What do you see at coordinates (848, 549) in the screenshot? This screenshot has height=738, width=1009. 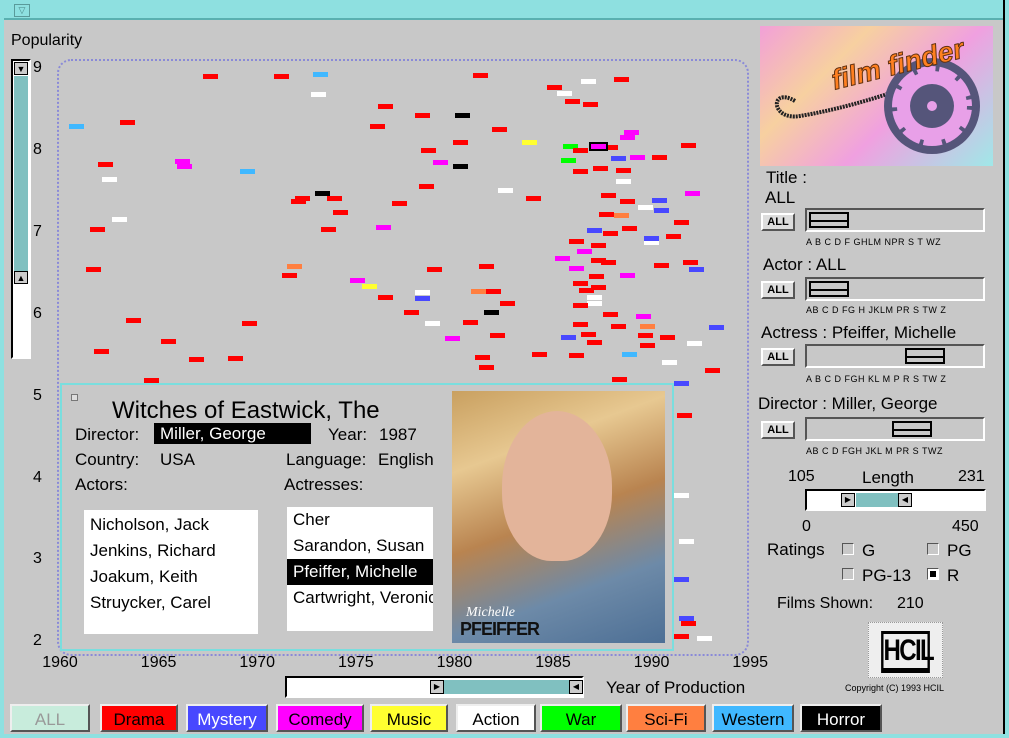 I see `rating-g-checkbox` at bounding box center [848, 549].